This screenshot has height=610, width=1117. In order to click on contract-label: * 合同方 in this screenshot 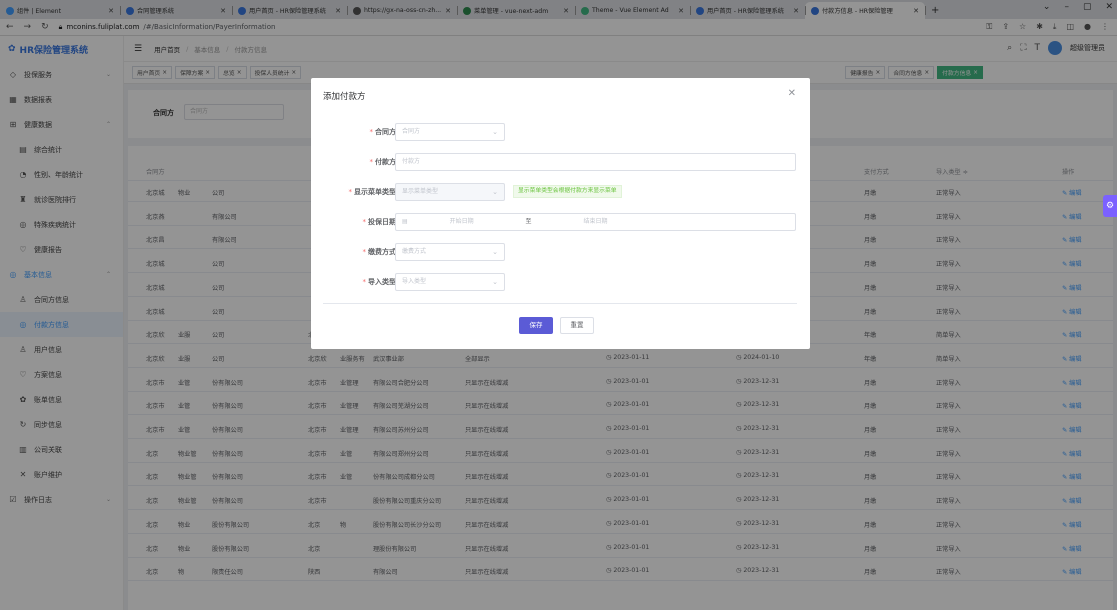, I will do `click(383, 132)`.